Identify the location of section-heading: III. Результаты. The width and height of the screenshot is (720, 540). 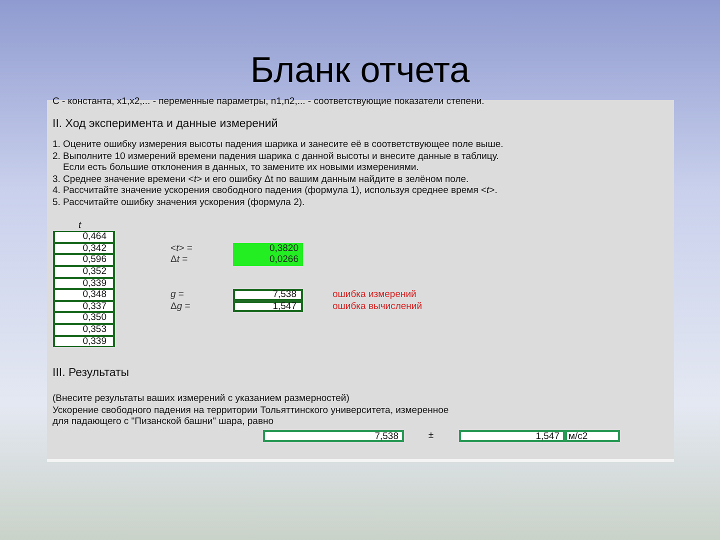
(91, 373).